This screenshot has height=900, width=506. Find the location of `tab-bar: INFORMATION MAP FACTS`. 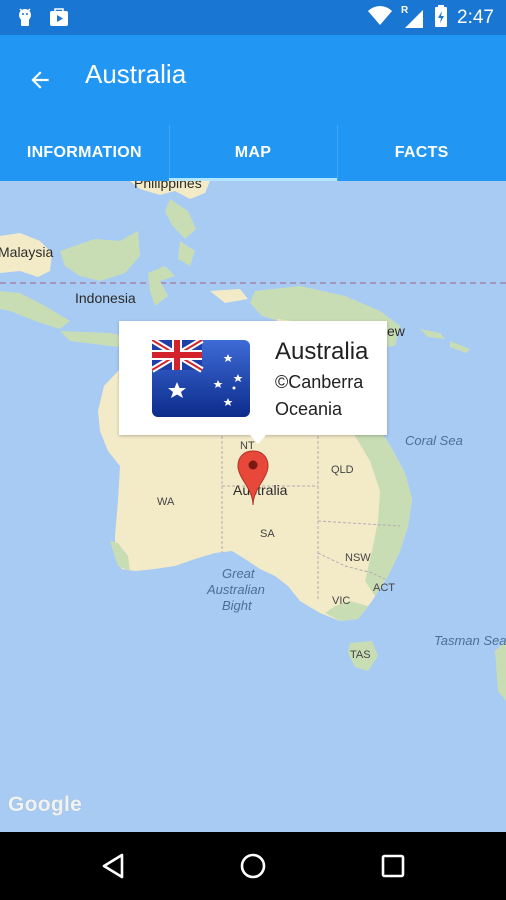

tab-bar: INFORMATION MAP FACTS is located at coordinates (253, 153).